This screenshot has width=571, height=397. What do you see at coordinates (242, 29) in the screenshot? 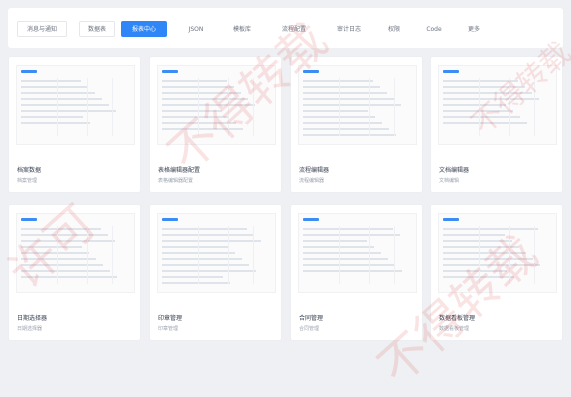
I see `tab-item-4: 模板库` at bounding box center [242, 29].